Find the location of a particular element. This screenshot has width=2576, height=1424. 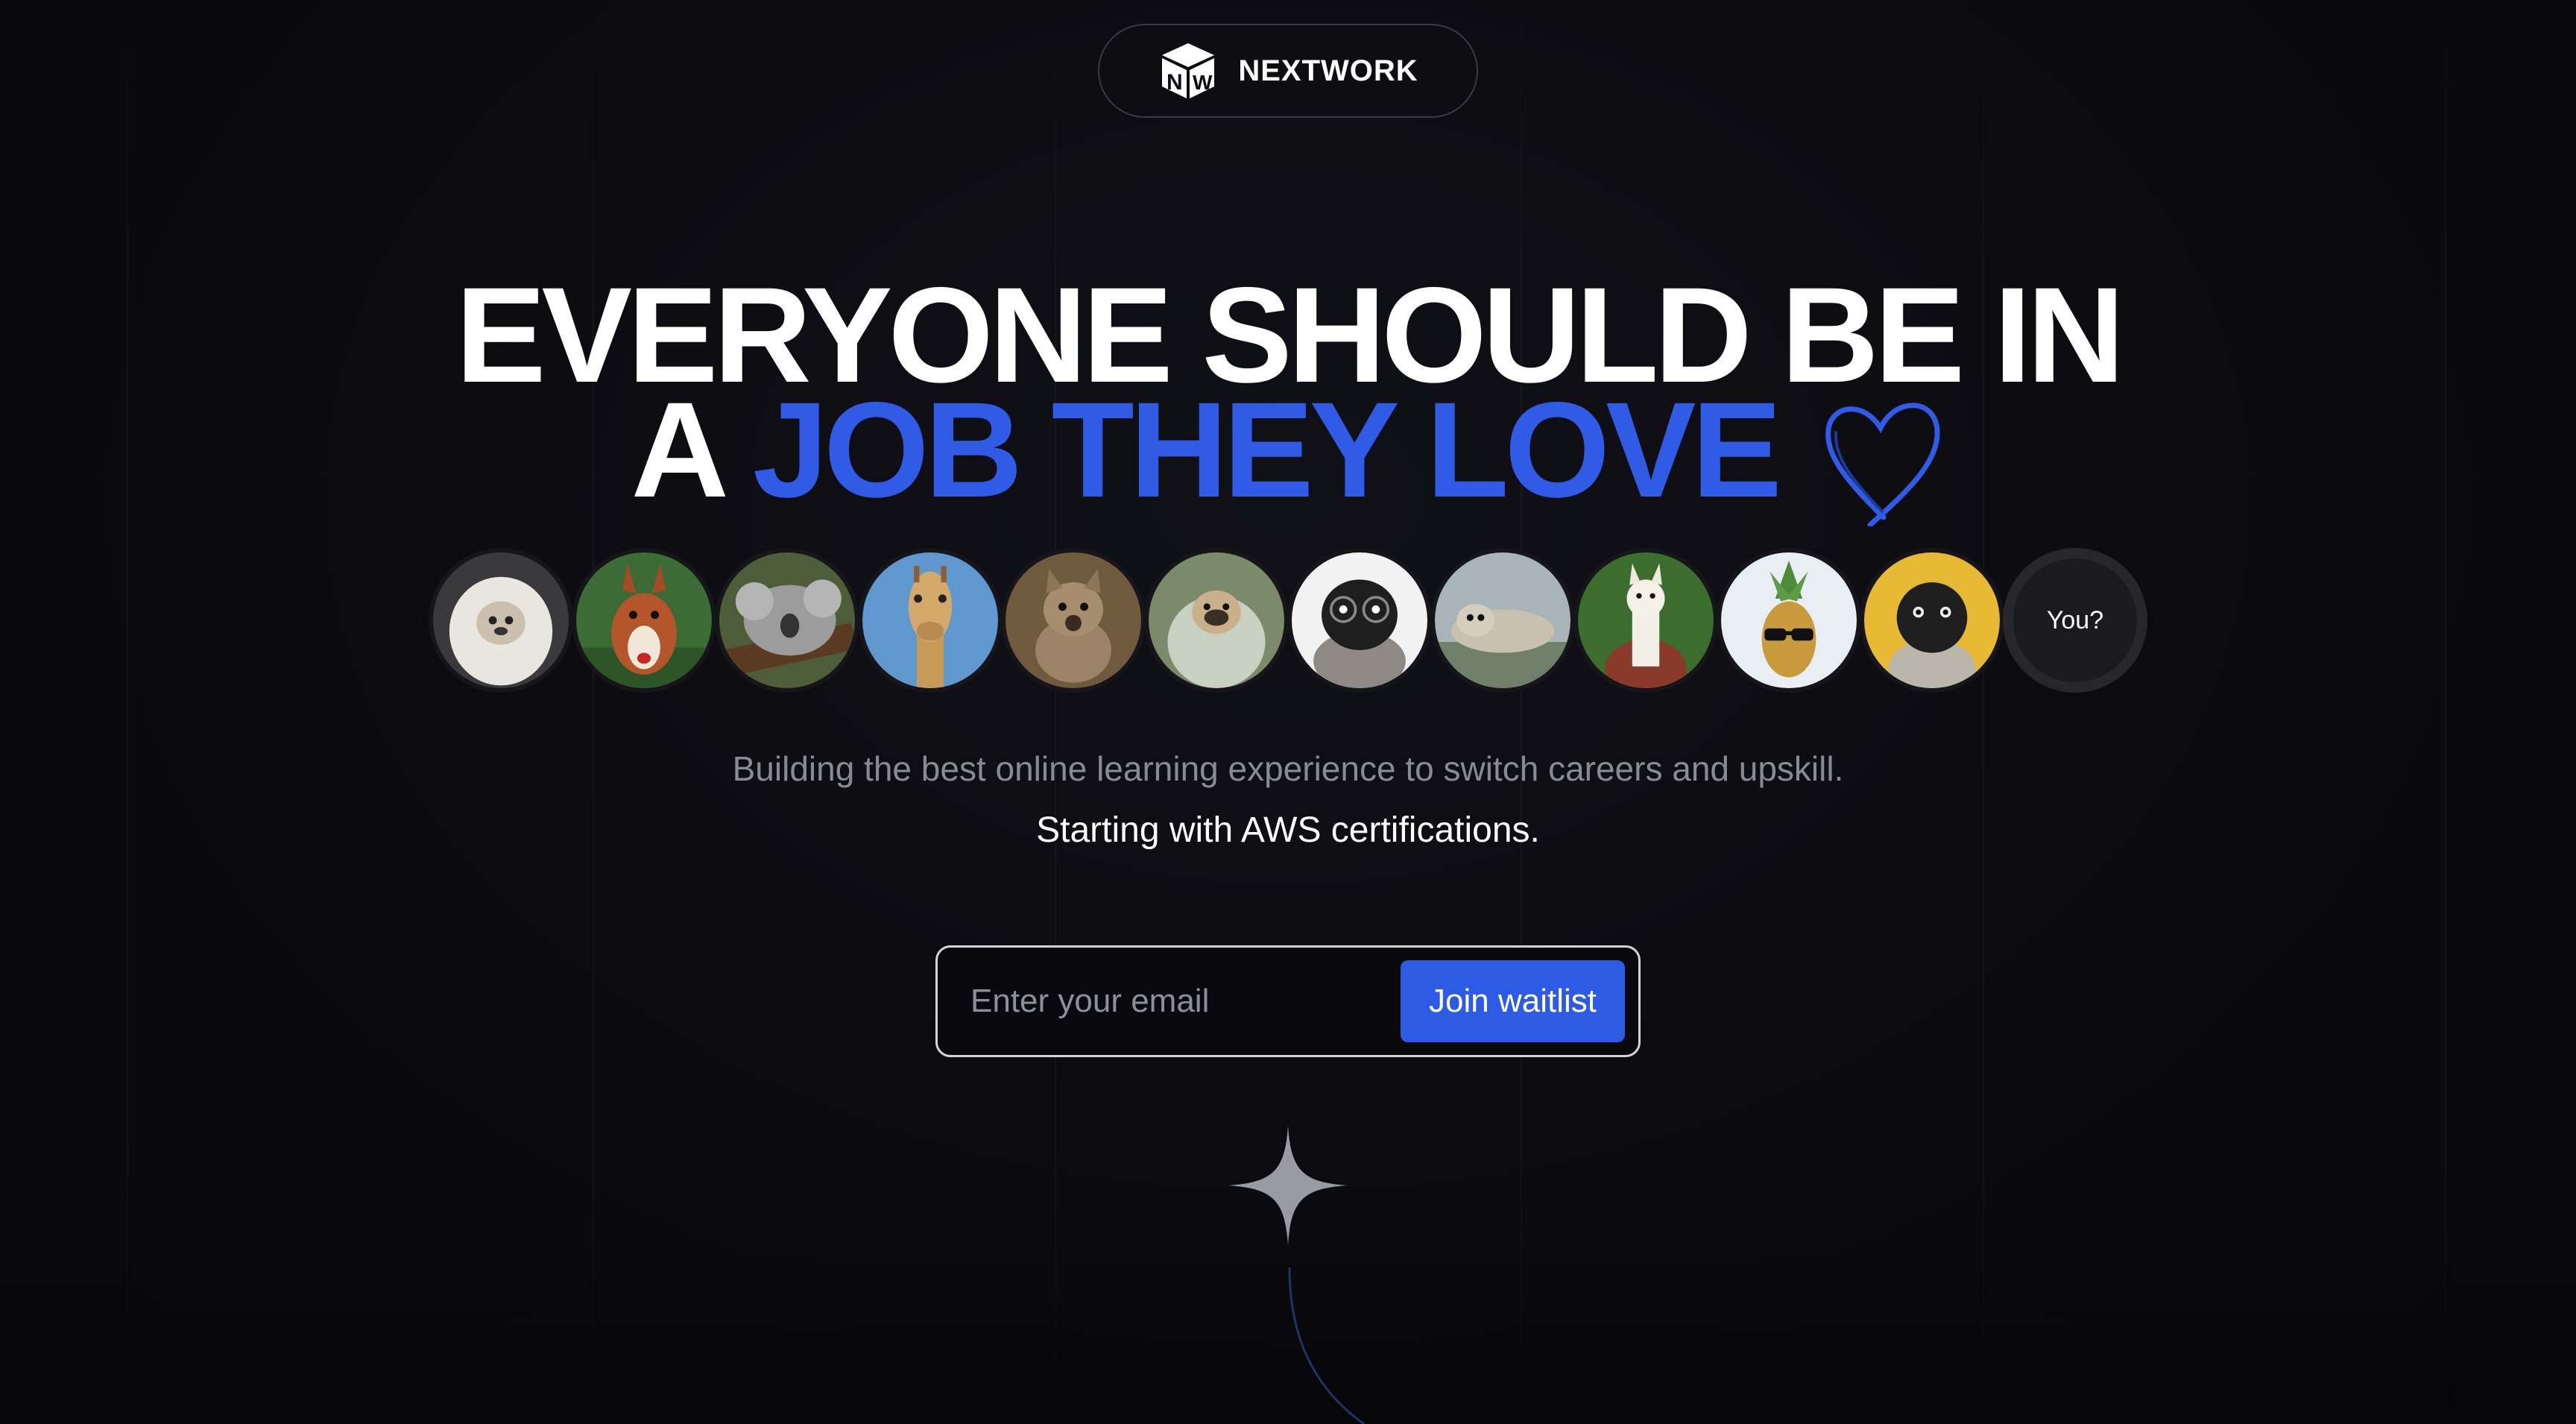

fluffy-dog-avatar is located at coordinates (501, 620).